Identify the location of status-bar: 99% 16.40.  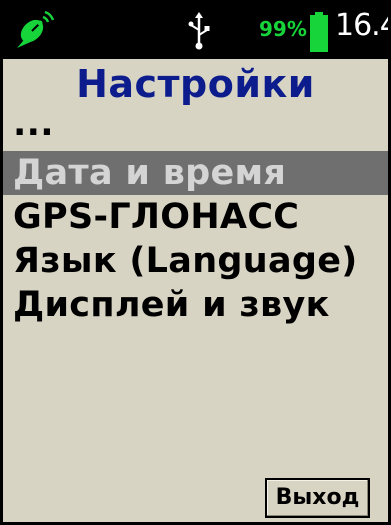
(195, 31).